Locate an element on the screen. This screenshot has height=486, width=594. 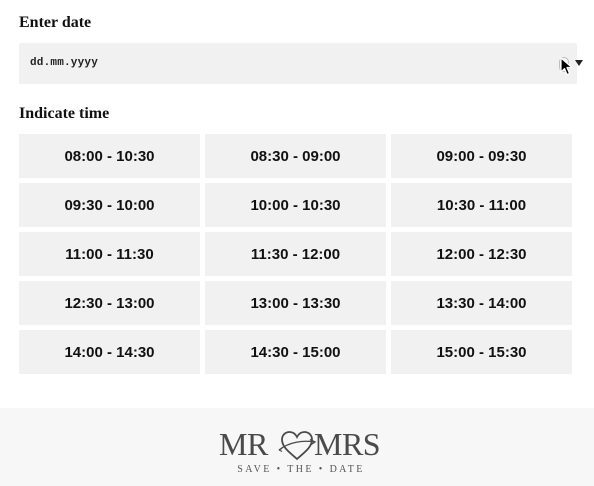
mouse-cursor-icon is located at coordinates (566, 66).